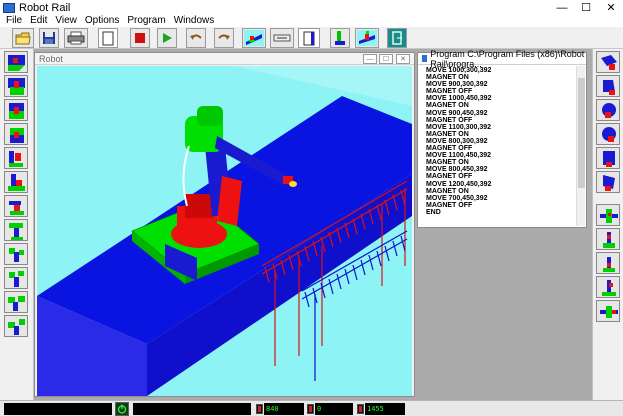  What do you see at coordinates (459, 99) in the screenshot?
I see `code-line: MOVE 1000,450,392` at bounding box center [459, 99].